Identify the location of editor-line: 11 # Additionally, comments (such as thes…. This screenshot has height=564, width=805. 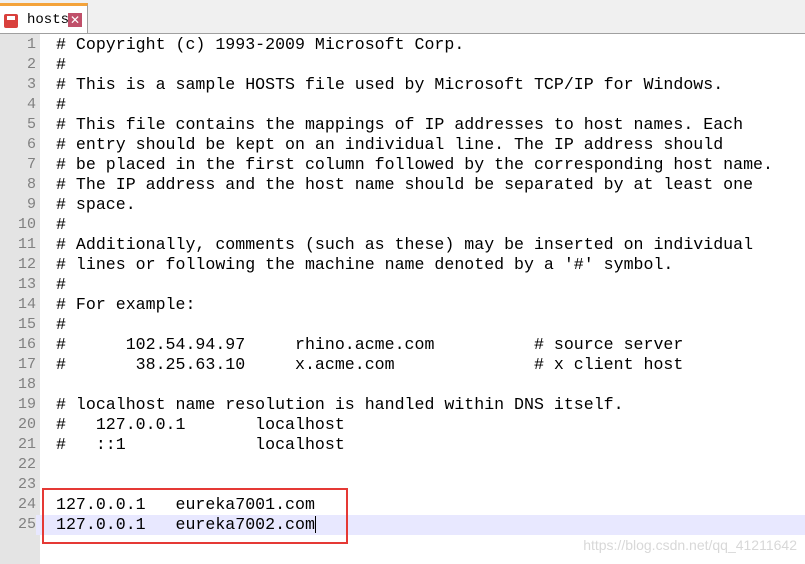
(402, 245).